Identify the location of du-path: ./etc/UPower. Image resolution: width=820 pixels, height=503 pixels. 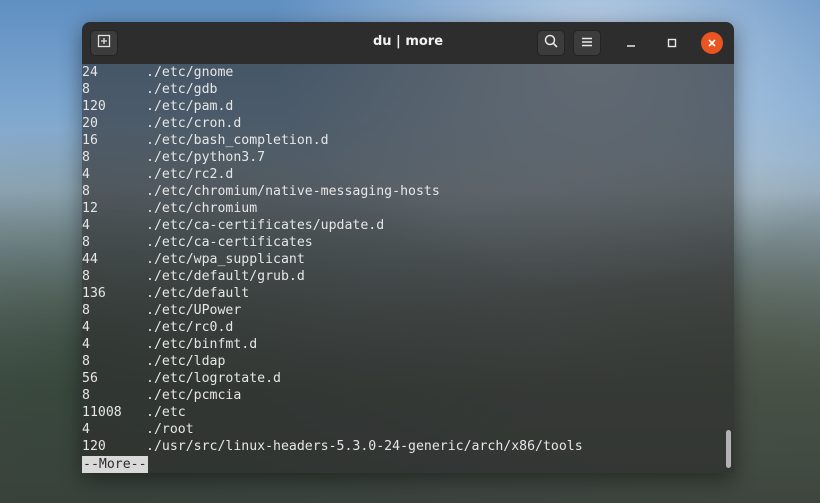
(194, 310).